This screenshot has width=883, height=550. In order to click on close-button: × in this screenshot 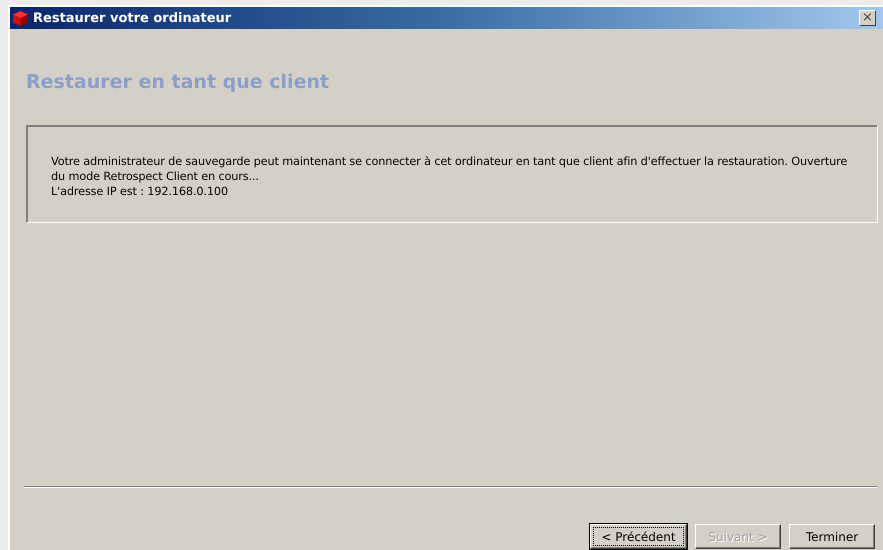, I will do `click(867, 18)`.